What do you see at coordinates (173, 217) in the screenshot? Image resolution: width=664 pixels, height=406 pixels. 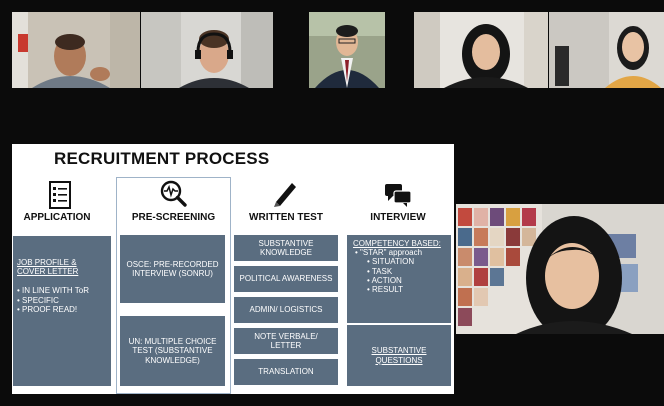 I see `column-heading-pre-screening: PRE-SCREENING` at bounding box center [173, 217].